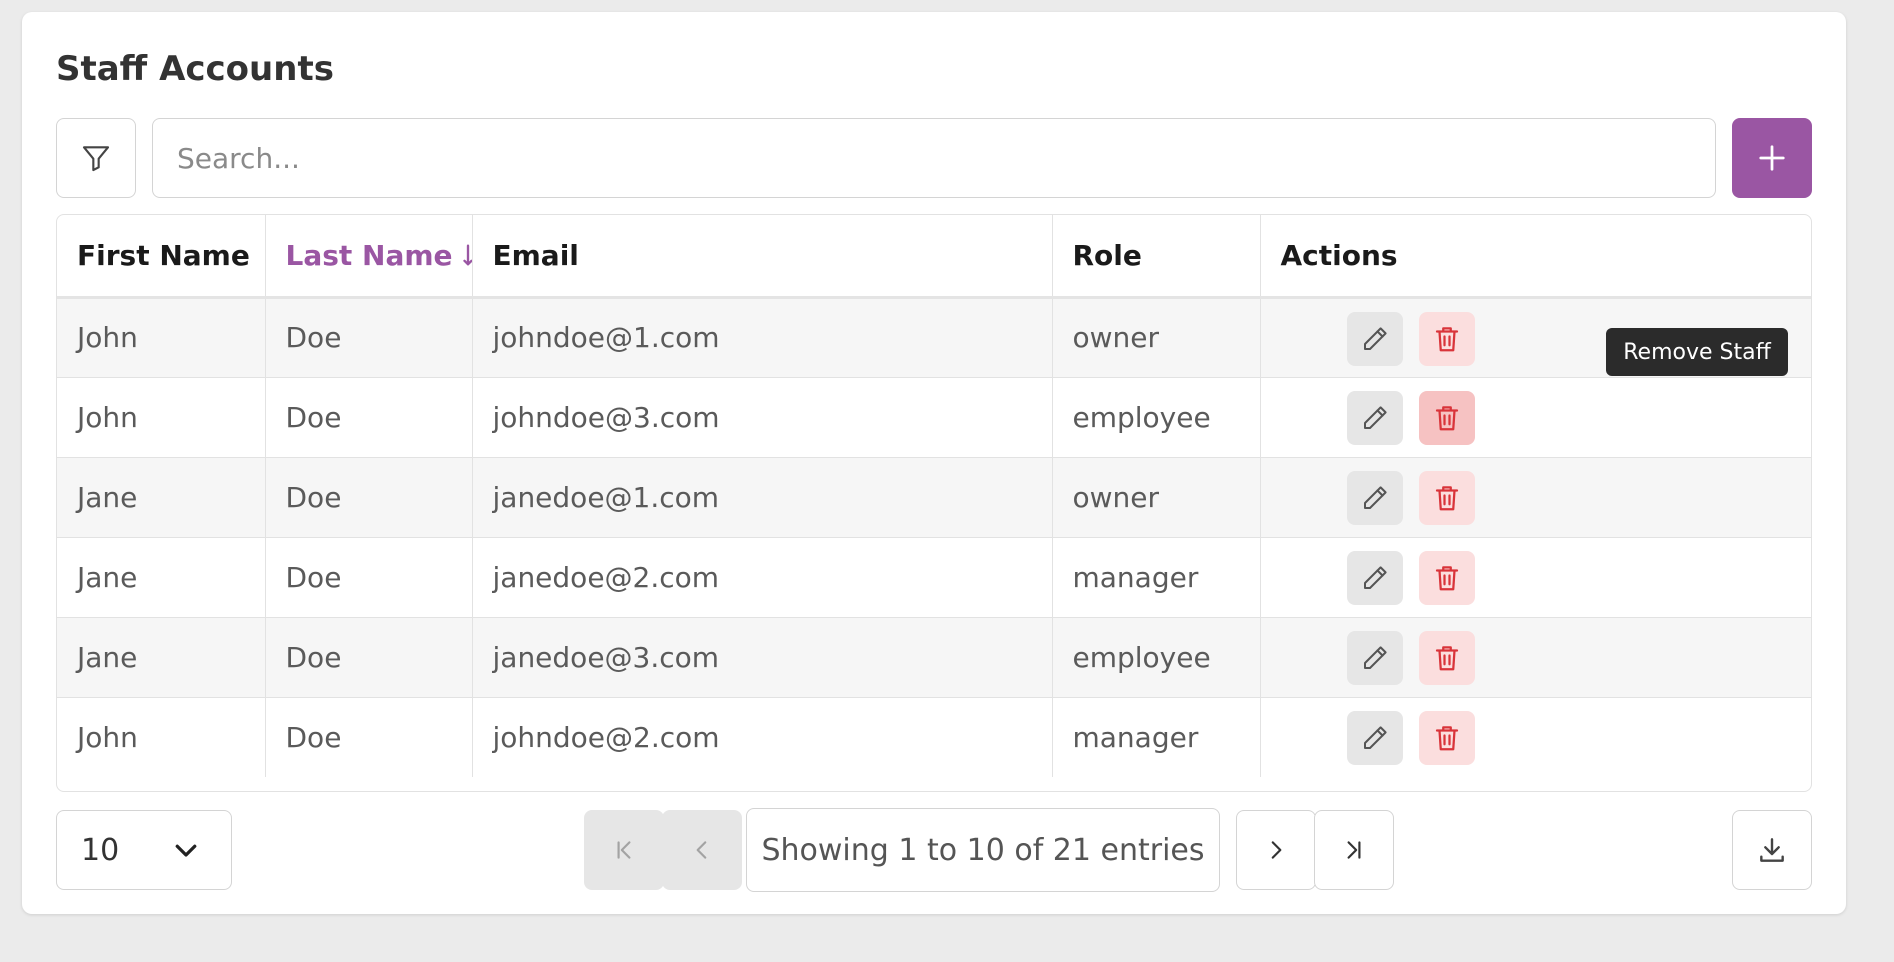 The height and width of the screenshot is (962, 1894). I want to click on table-row: John Doe johndoe@1.com owner, so click(934, 337).